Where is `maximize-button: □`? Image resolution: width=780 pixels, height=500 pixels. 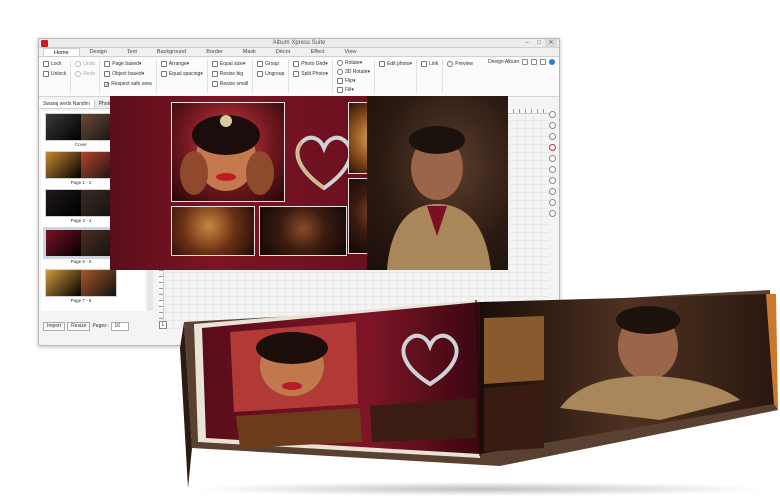
maximize-button: □ is located at coordinates (539, 43).